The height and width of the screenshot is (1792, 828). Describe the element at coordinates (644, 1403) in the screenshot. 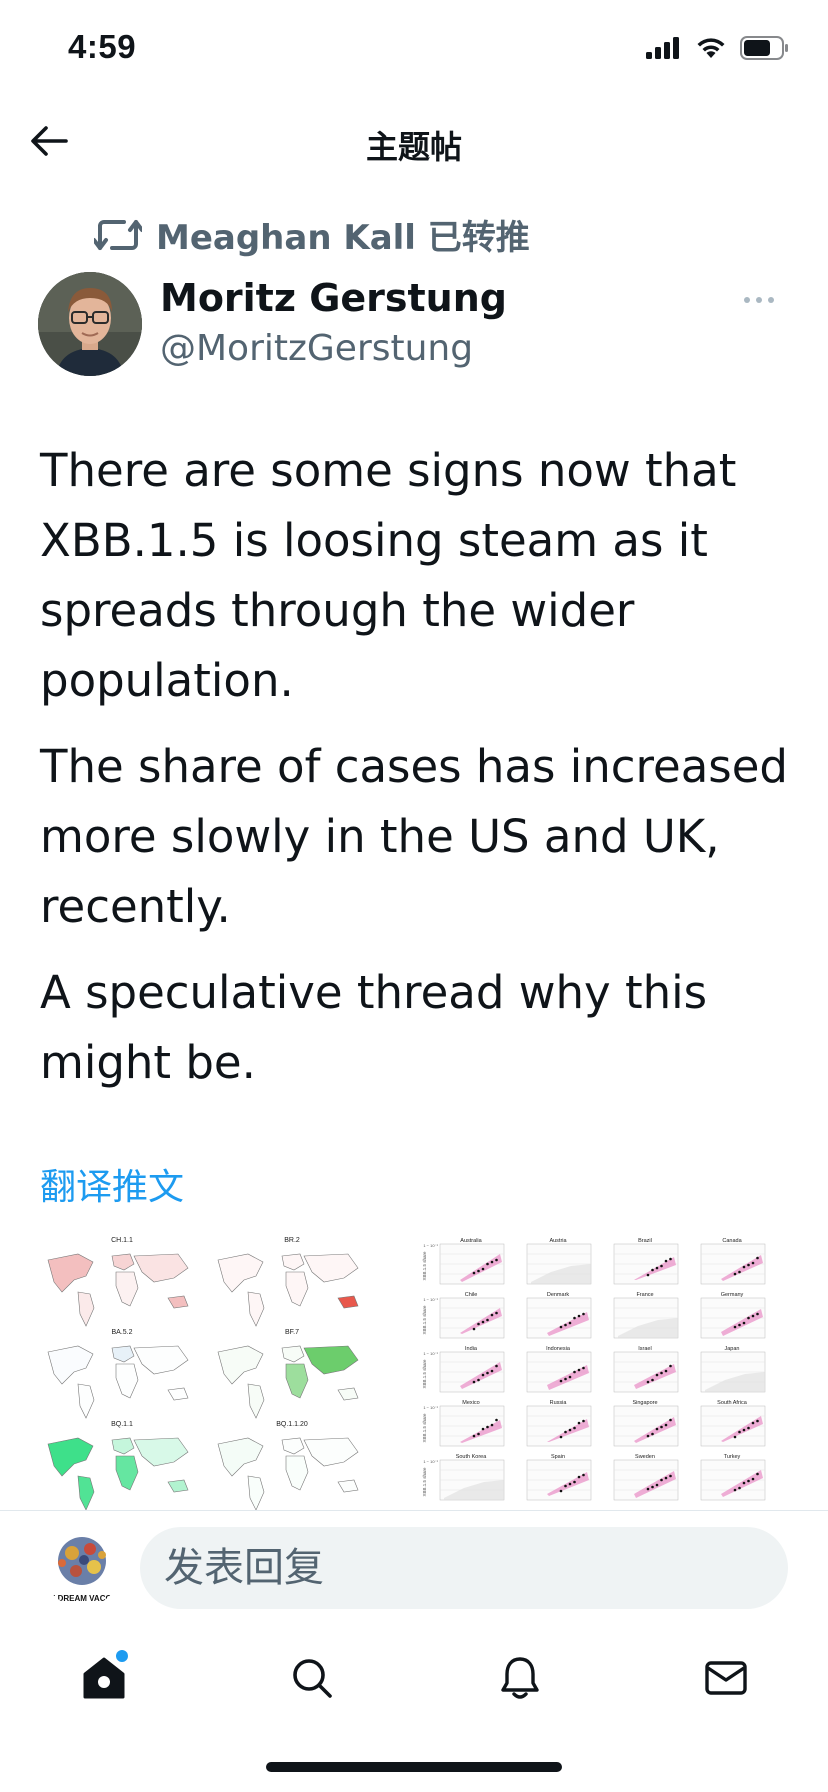

I see `panel-label: Singapore` at that location.